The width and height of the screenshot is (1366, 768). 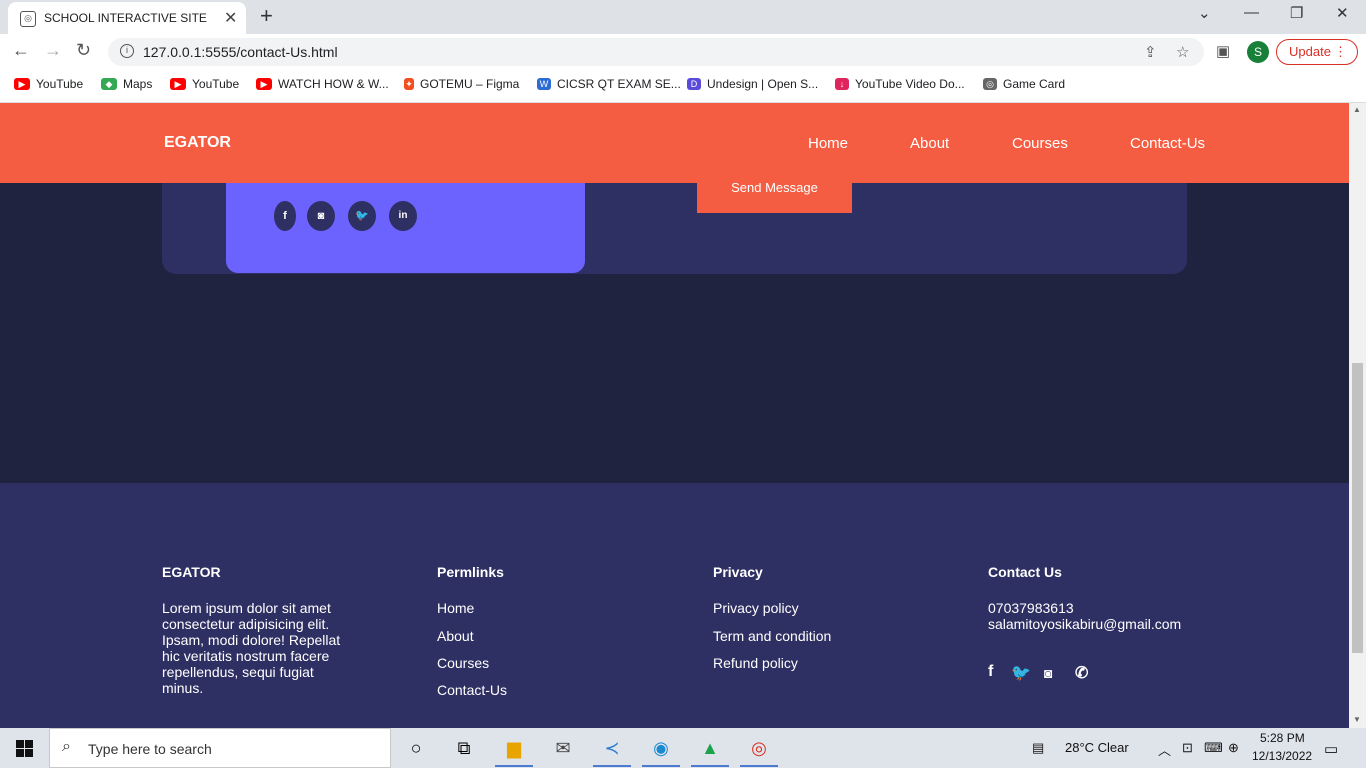 What do you see at coordinates (127, 51) in the screenshot?
I see `site-info-icon: i` at bounding box center [127, 51].